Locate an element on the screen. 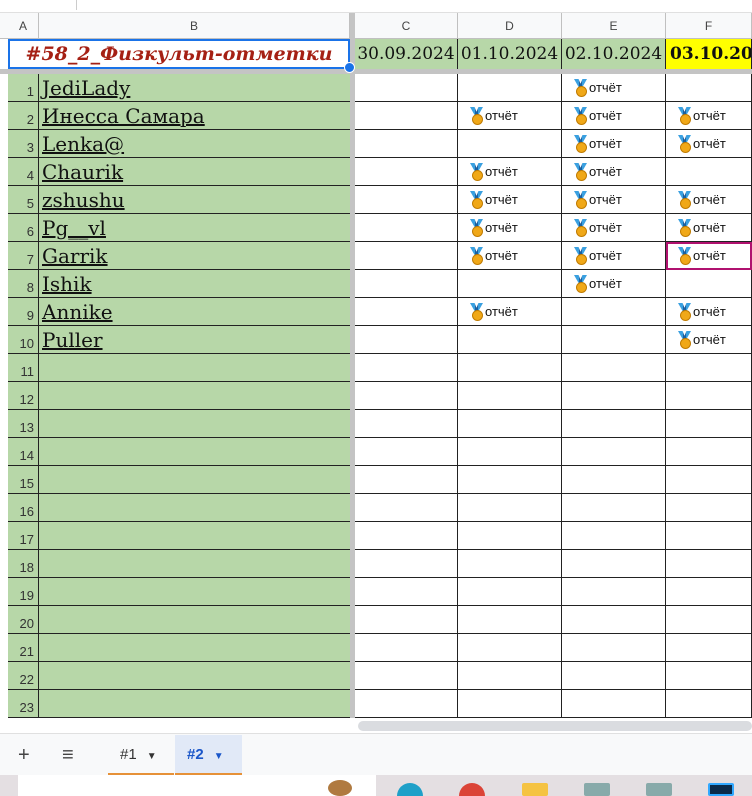  cell-c20 is located at coordinates (406, 620).